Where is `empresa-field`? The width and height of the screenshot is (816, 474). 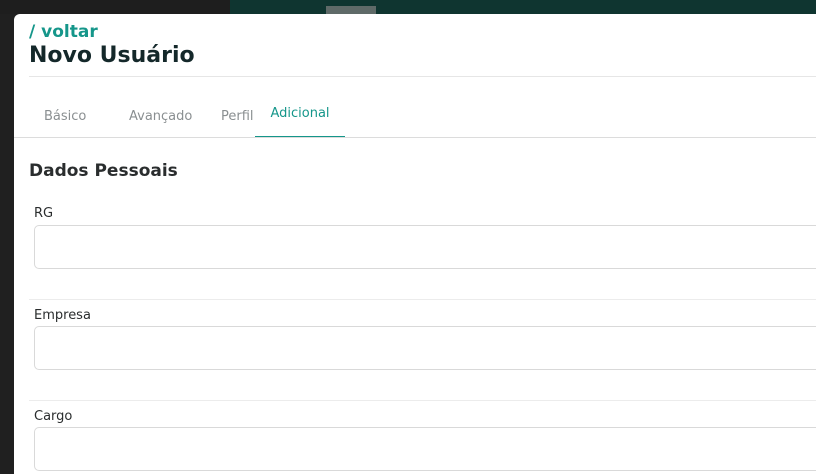
empresa-field is located at coordinates (425, 348).